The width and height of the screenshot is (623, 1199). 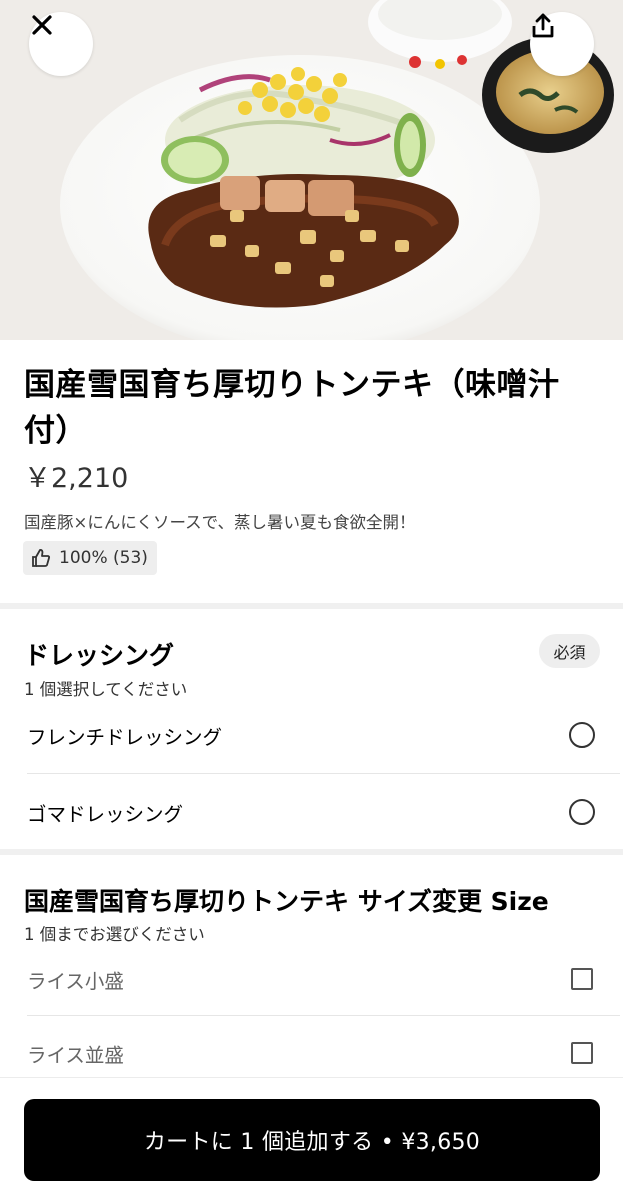 What do you see at coordinates (323, 1053) in the screenshot?
I see `size-option-regular-rice: ライス並盛` at bounding box center [323, 1053].